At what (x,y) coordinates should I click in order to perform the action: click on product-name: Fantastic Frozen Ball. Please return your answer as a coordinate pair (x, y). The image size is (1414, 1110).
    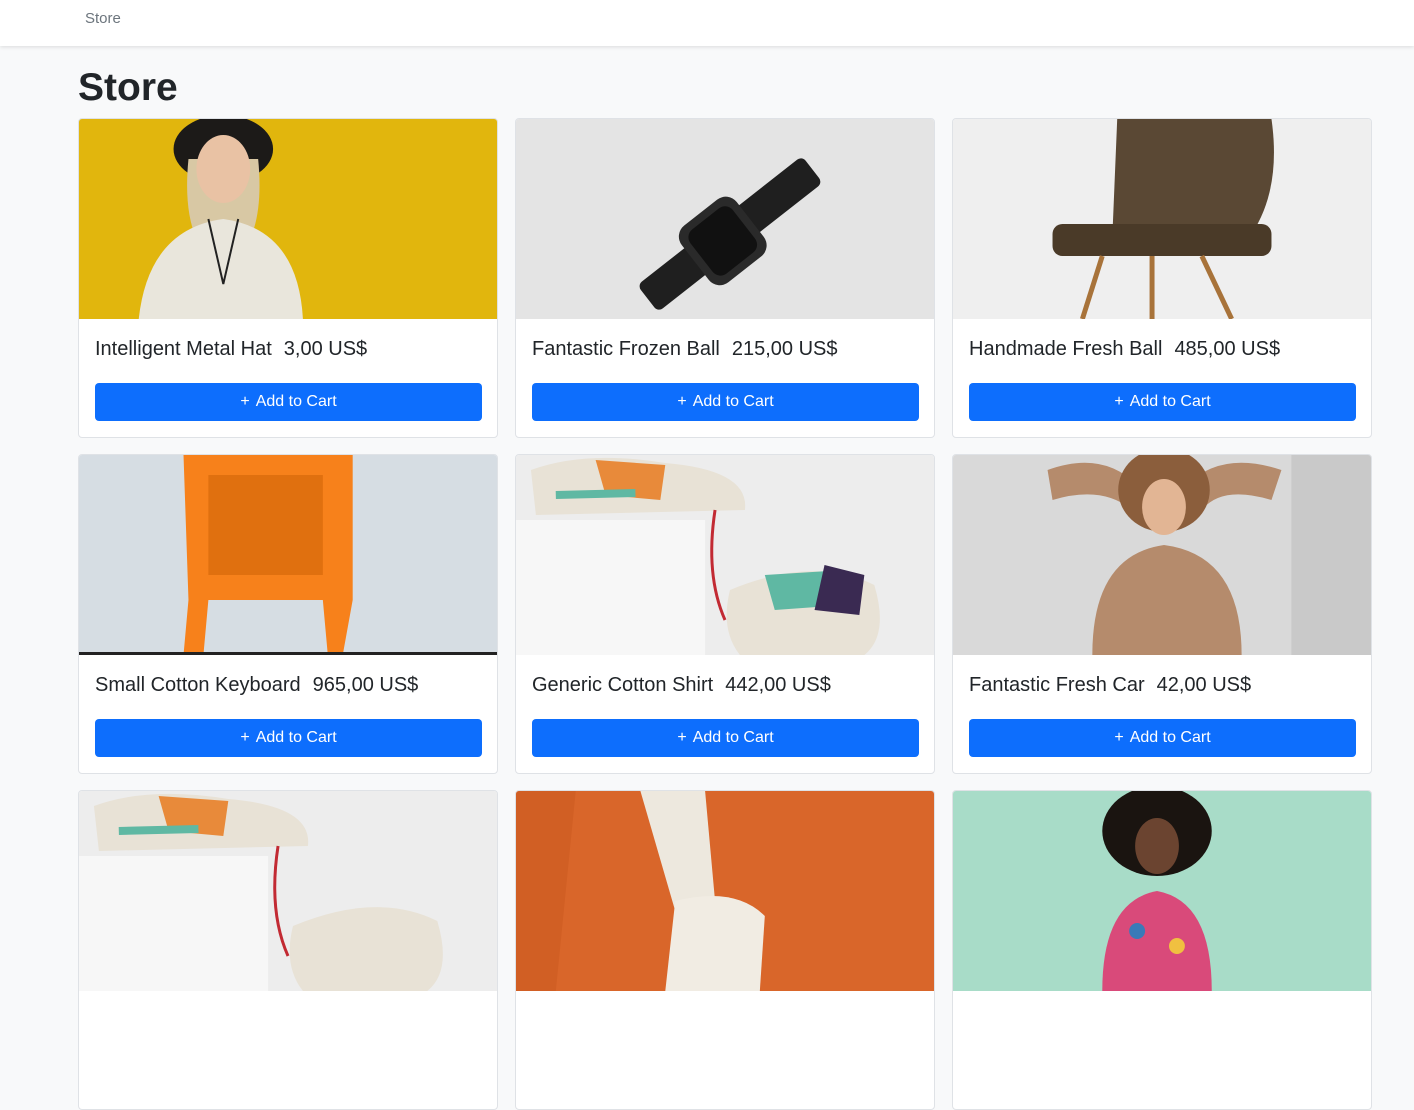
    Looking at the image, I should click on (626, 349).